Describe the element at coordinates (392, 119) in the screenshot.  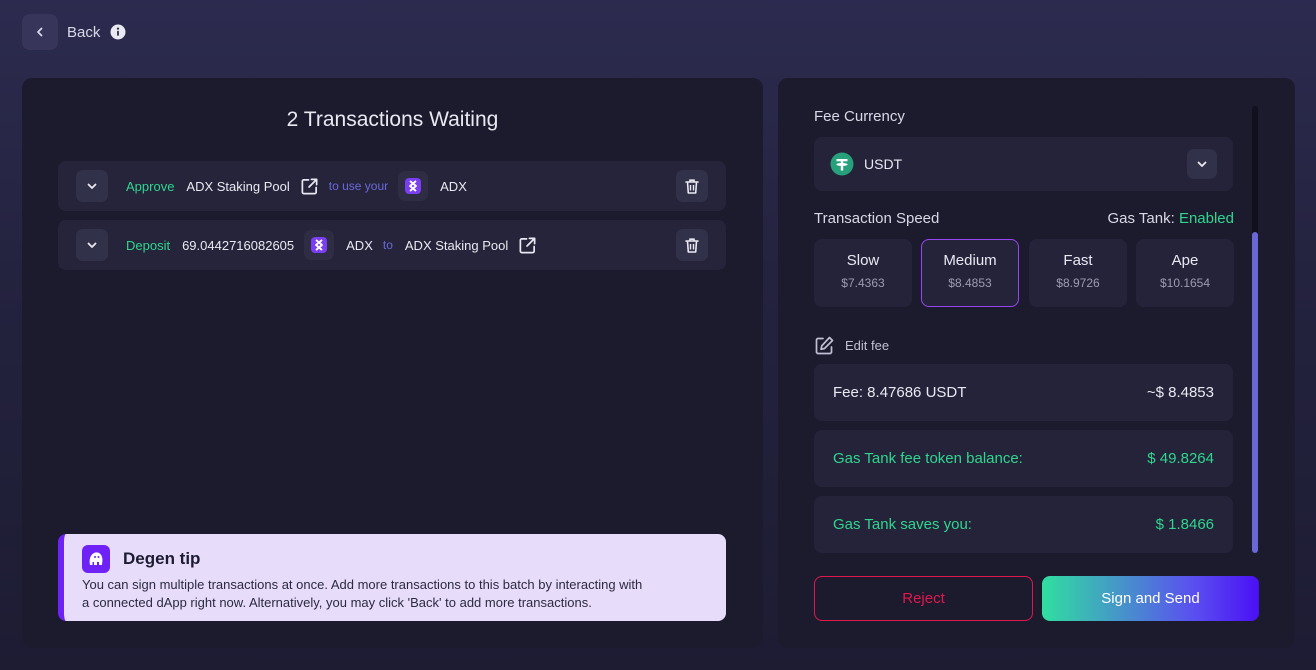
I see `page-title: 2 Transactions Waiting` at that location.